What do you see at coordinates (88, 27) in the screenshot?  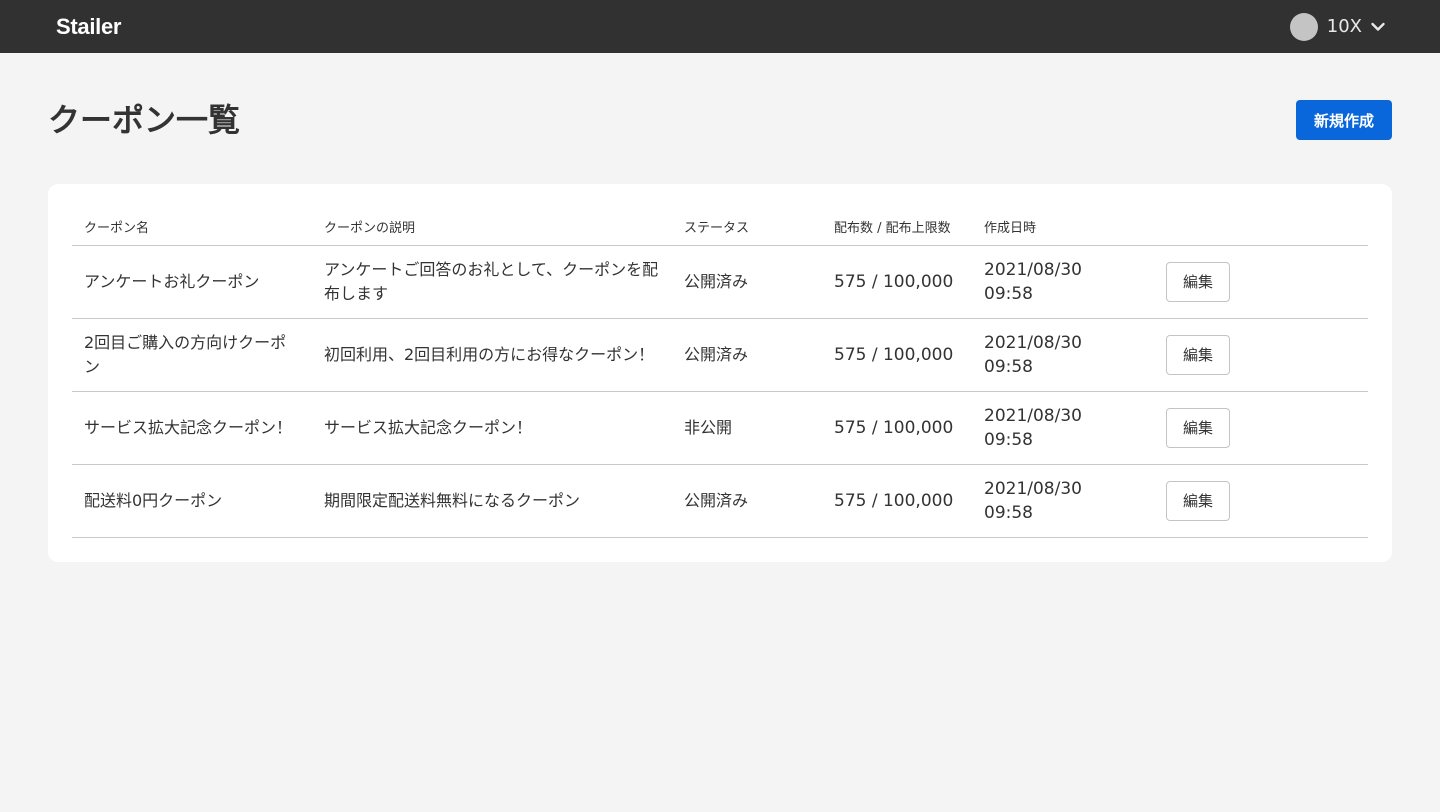 I see `app-logo: Stailer` at bounding box center [88, 27].